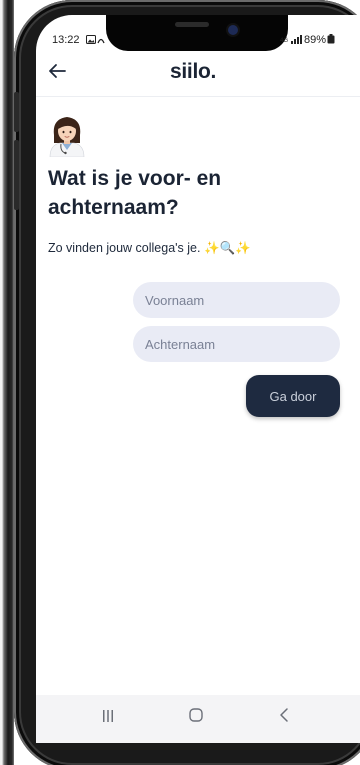 Image resolution: width=360 pixels, height=765 pixels. What do you see at coordinates (108, 719) in the screenshot?
I see `recent-apps-icon` at bounding box center [108, 719].